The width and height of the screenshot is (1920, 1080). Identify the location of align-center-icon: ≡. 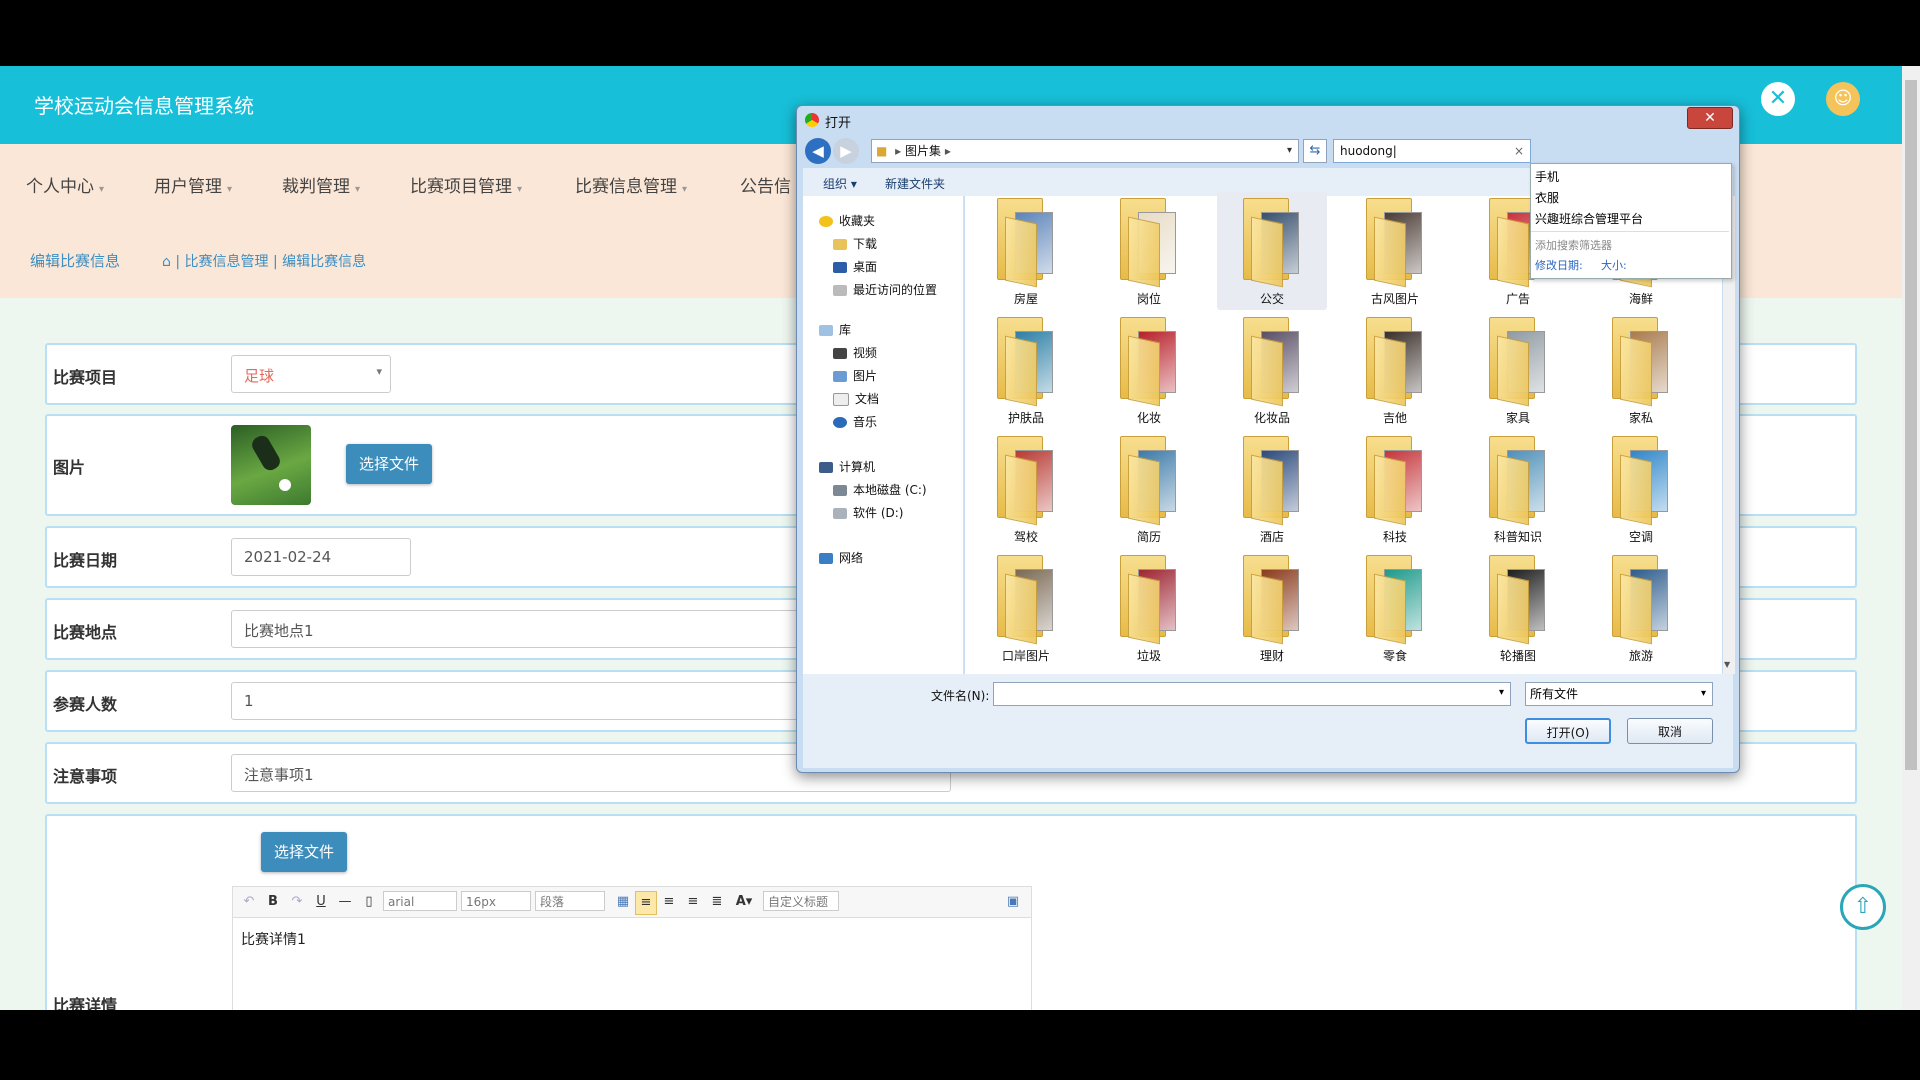
(693, 902).